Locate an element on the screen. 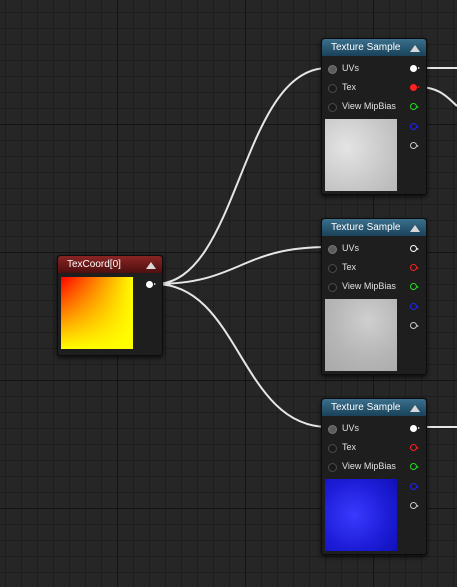 The image size is (457, 587). texcoord-header: TexCoord[0] is located at coordinates (110, 264).